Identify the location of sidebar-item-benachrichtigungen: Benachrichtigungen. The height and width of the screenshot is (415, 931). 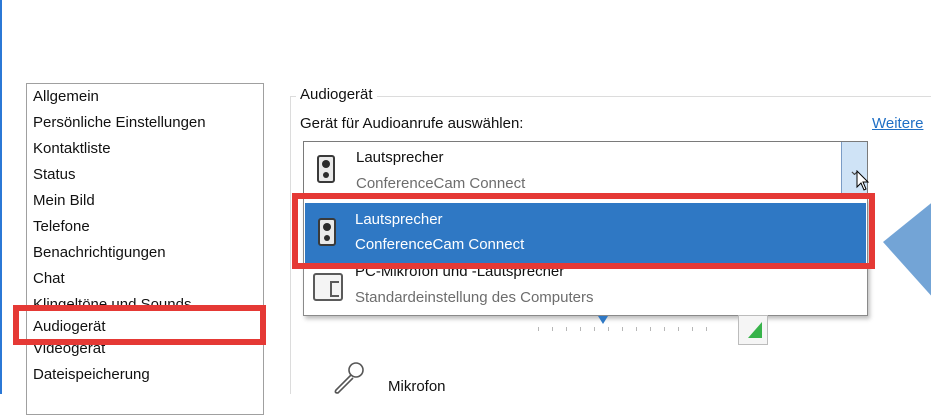
(145, 253).